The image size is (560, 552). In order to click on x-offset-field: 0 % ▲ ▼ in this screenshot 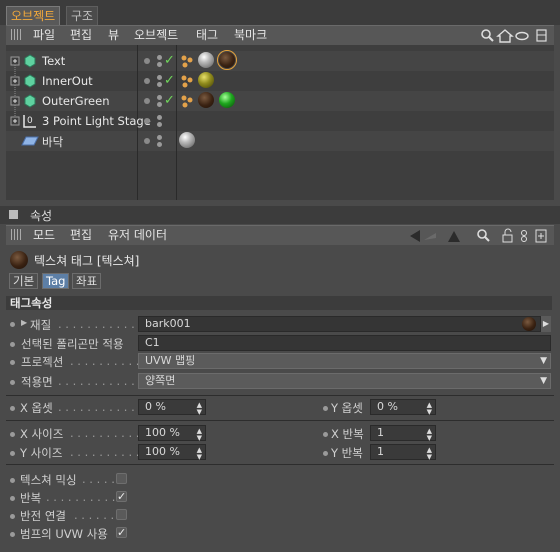, I will do `click(172, 407)`.